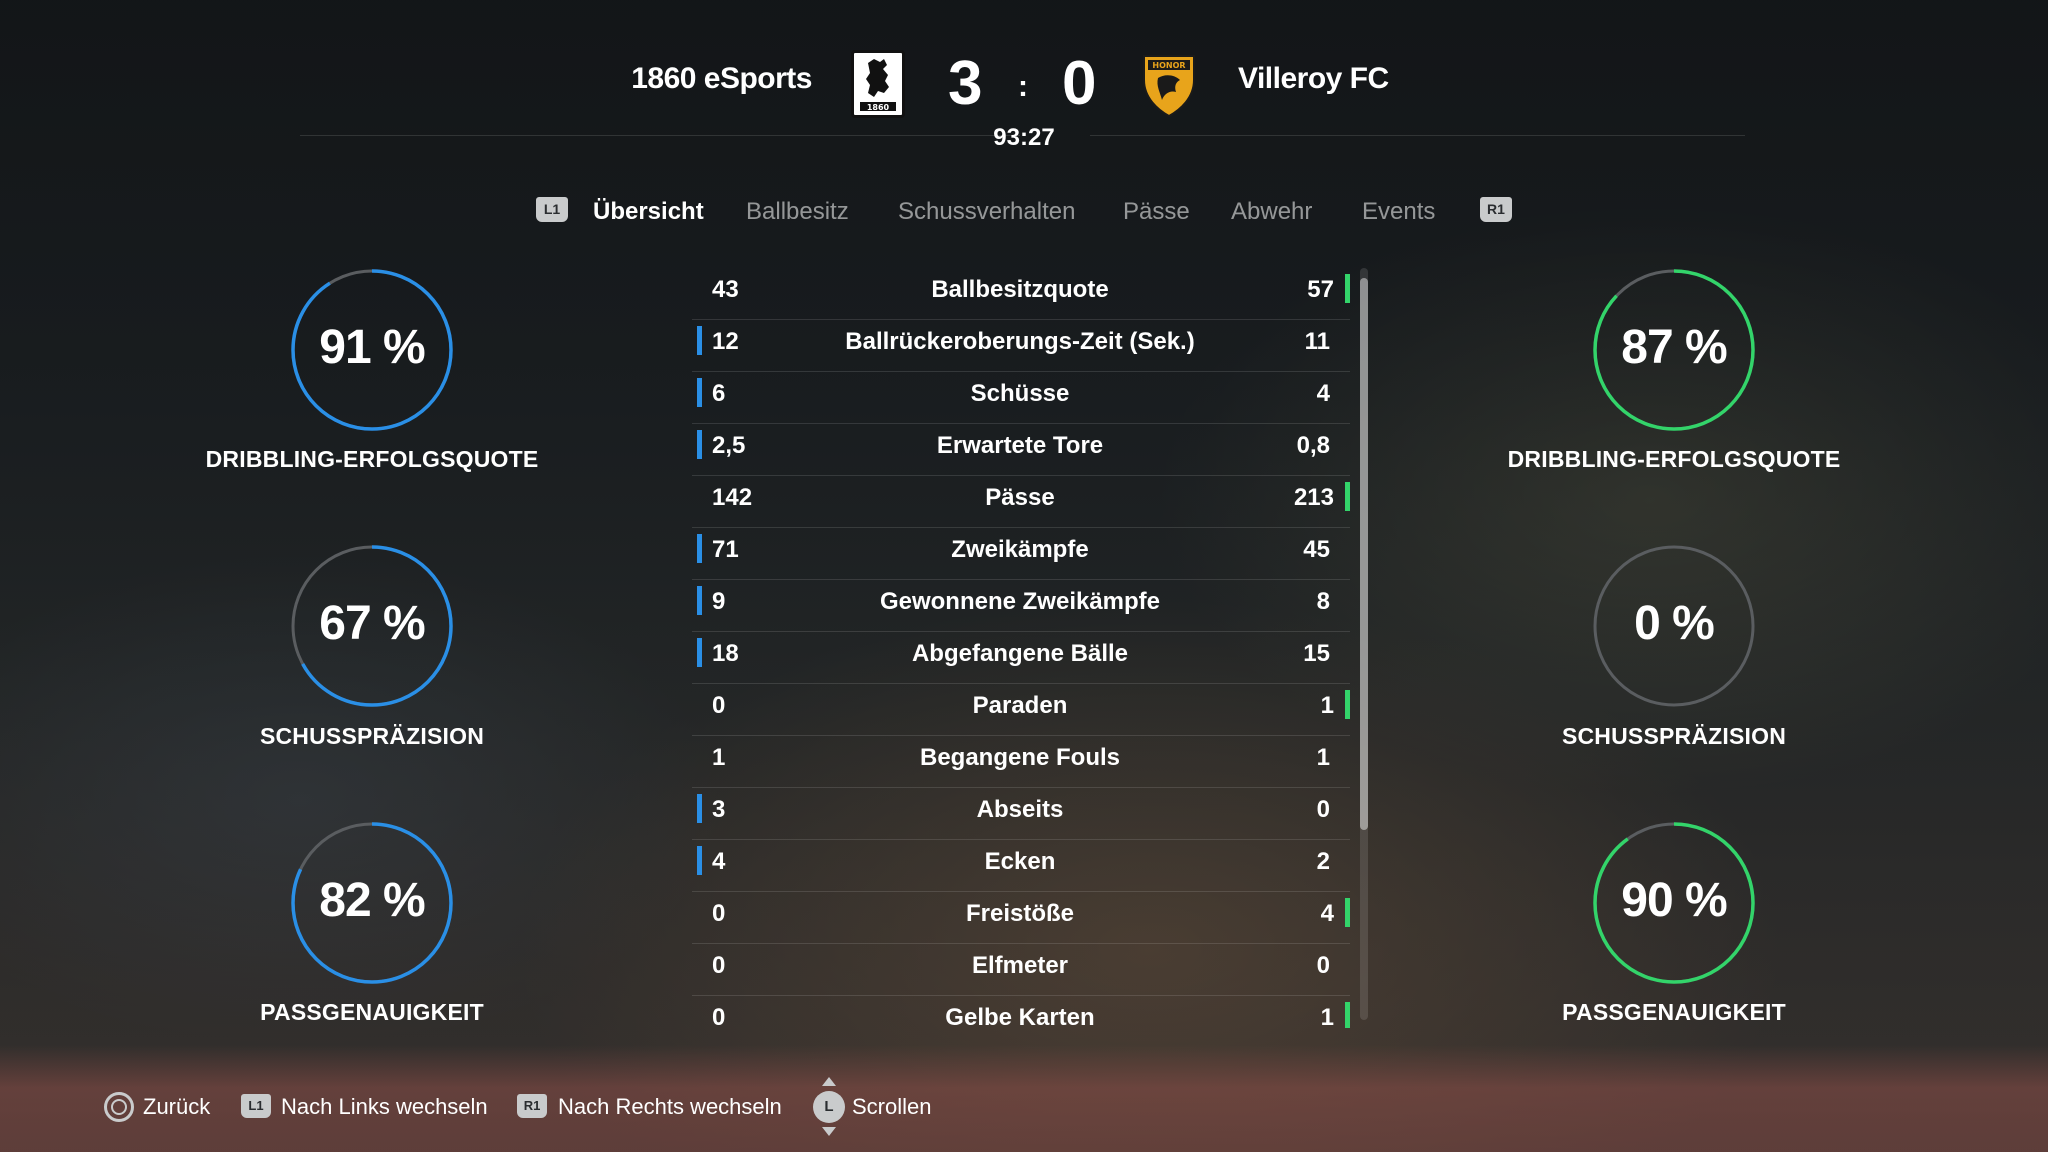 This screenshot has width=2048, height=1152. What do you see at coordinates (1020, 653) in the screenshot?
I see `stat-name: Abgefangene Bälle` at bounding box center [1020, 653].